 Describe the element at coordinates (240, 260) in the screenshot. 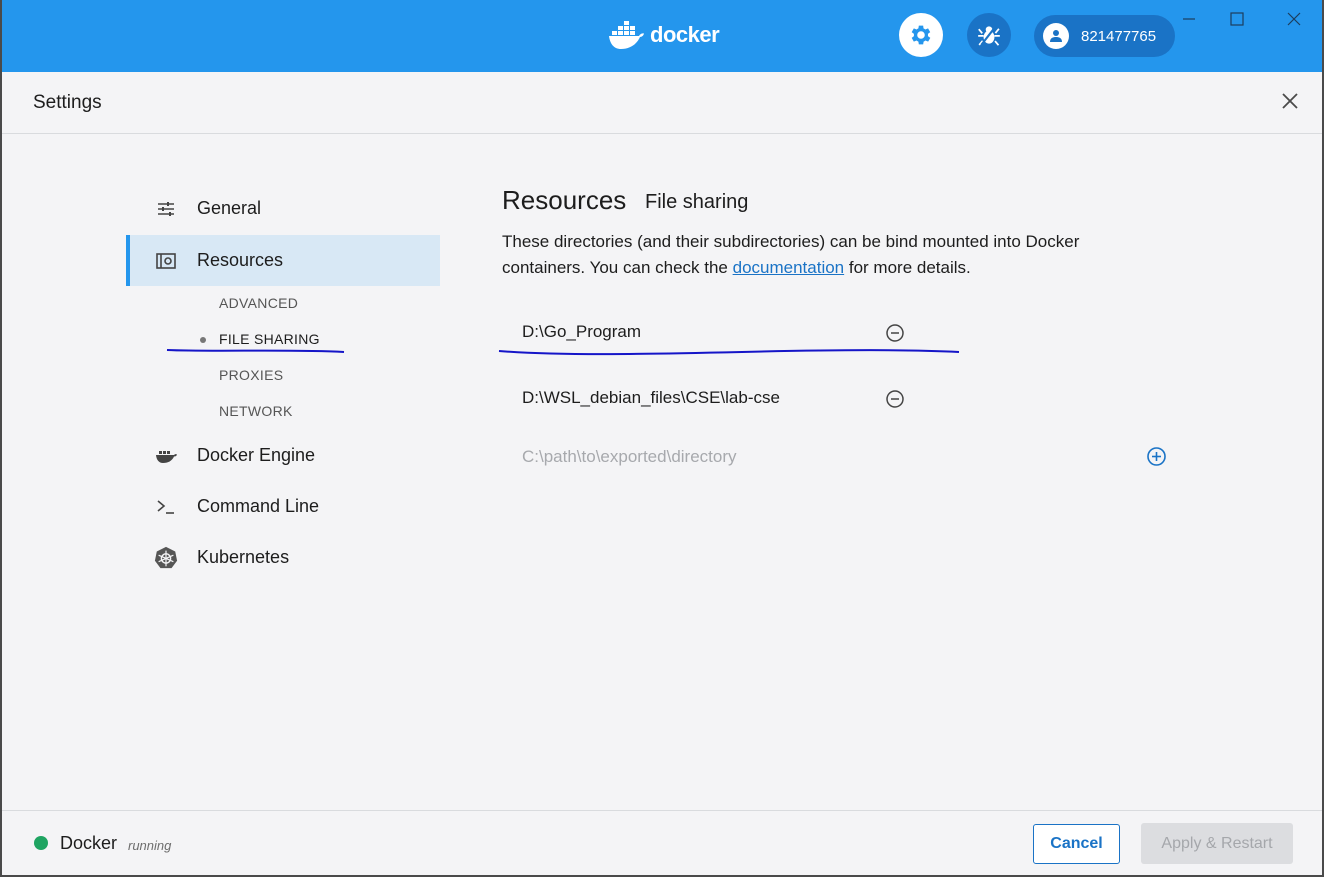

I see `sidebar-item-label: Resources` at that location.